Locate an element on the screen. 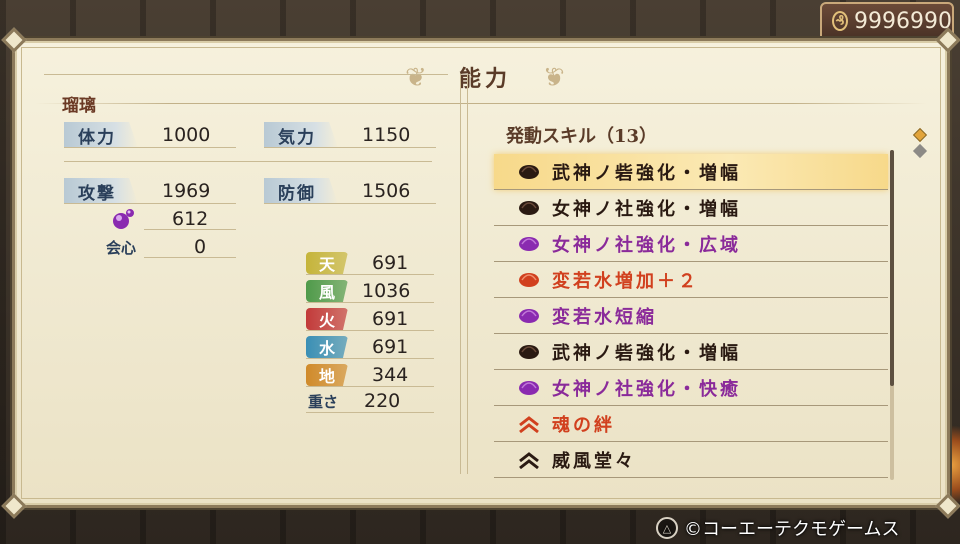 This screenshot has height=544, width=960. red-orb-icon is located at coordinates (528, 280).